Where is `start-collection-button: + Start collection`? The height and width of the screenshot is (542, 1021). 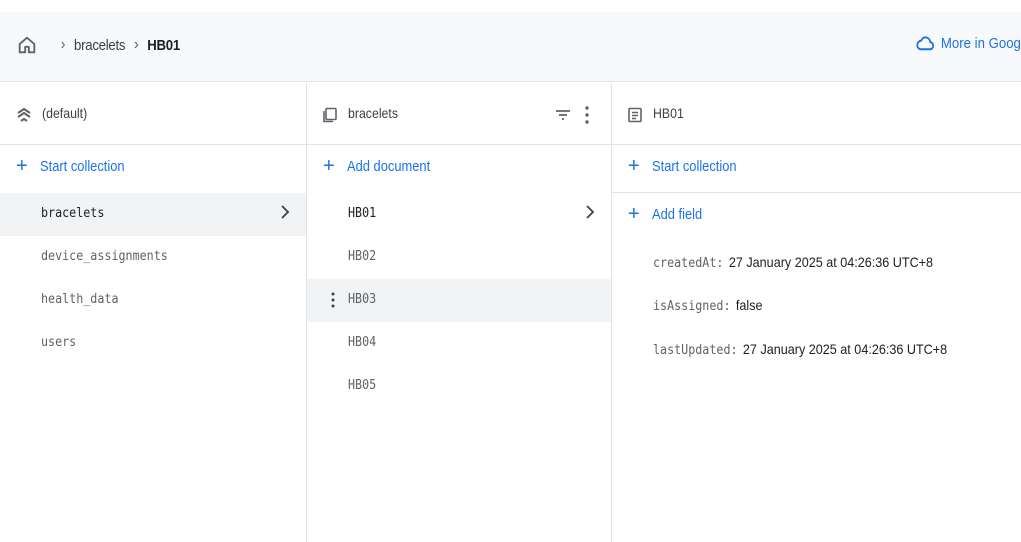
start-collection-button: + Start collection is located at coordinates (153, 169).